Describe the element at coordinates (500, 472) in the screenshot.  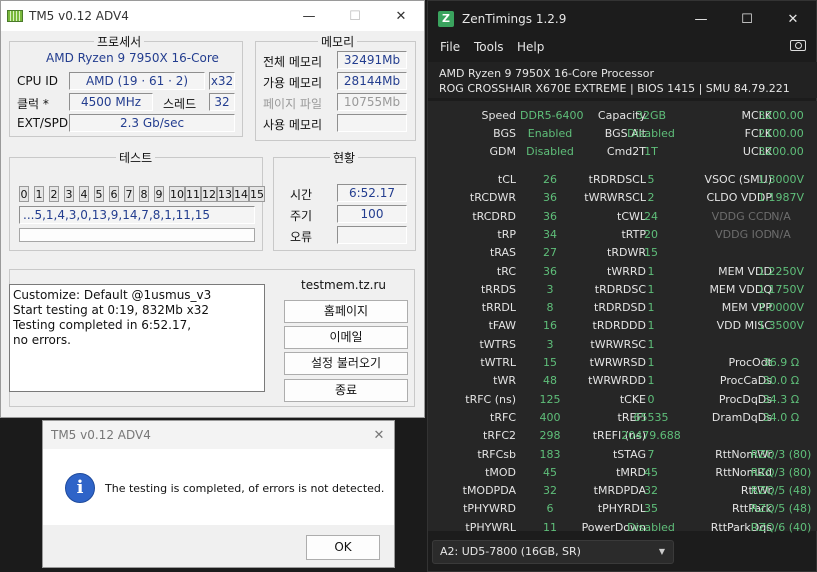
I see `timing-label: tMOD` at that location.